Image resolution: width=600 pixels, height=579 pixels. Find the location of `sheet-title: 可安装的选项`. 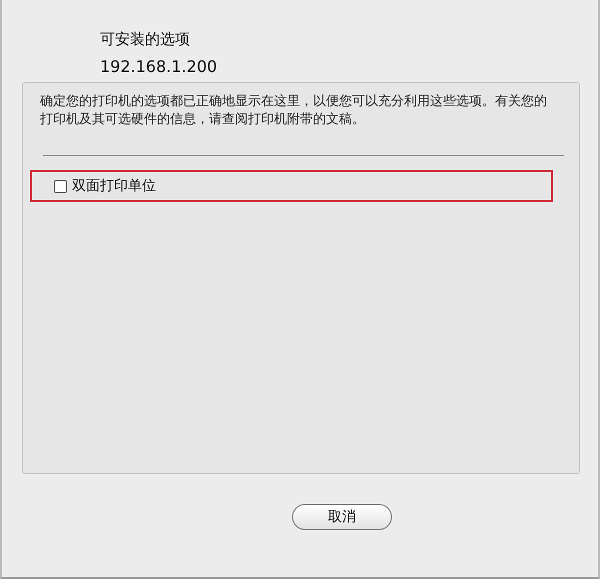

sheet-title: 可安装的选项 is located at coordinates (145, 39).